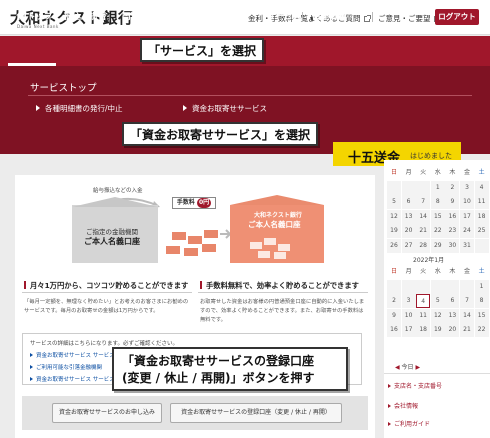 The height and width of the screenshot is (438, 490). I want to click on calendar-day: 27, so click(408, 246).